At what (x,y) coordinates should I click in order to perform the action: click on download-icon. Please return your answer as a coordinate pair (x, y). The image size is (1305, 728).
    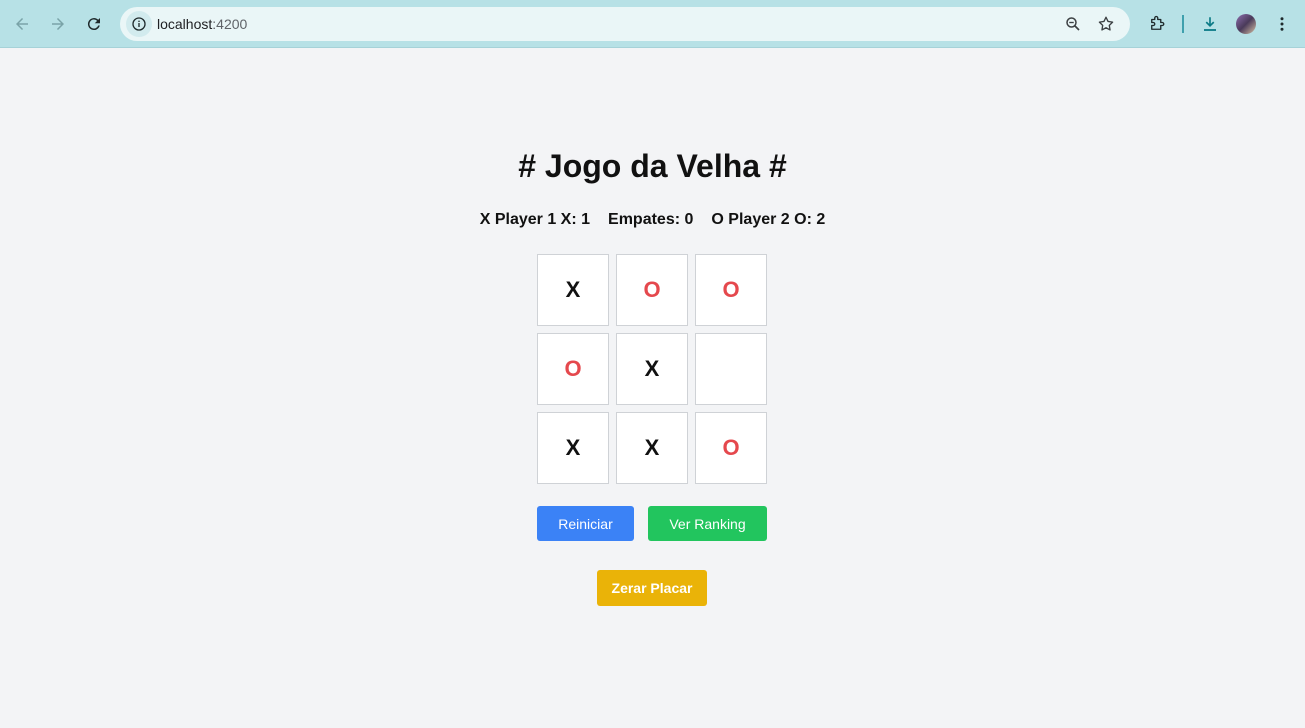
    Looking at the image, I should click on (1210, 24).